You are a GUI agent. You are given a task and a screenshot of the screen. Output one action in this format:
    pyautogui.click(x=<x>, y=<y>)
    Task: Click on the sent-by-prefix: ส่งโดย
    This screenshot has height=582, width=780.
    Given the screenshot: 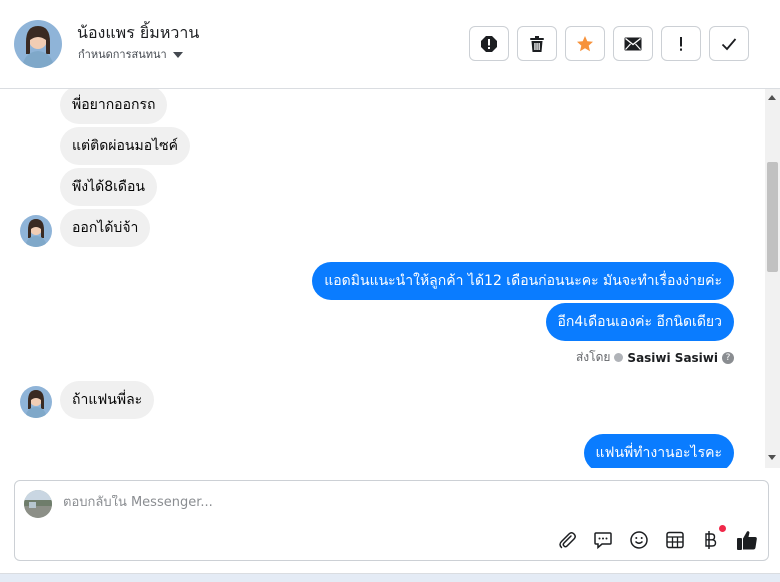 What is the action you would take?
    pyautogui.click(x=593, y=357)
    